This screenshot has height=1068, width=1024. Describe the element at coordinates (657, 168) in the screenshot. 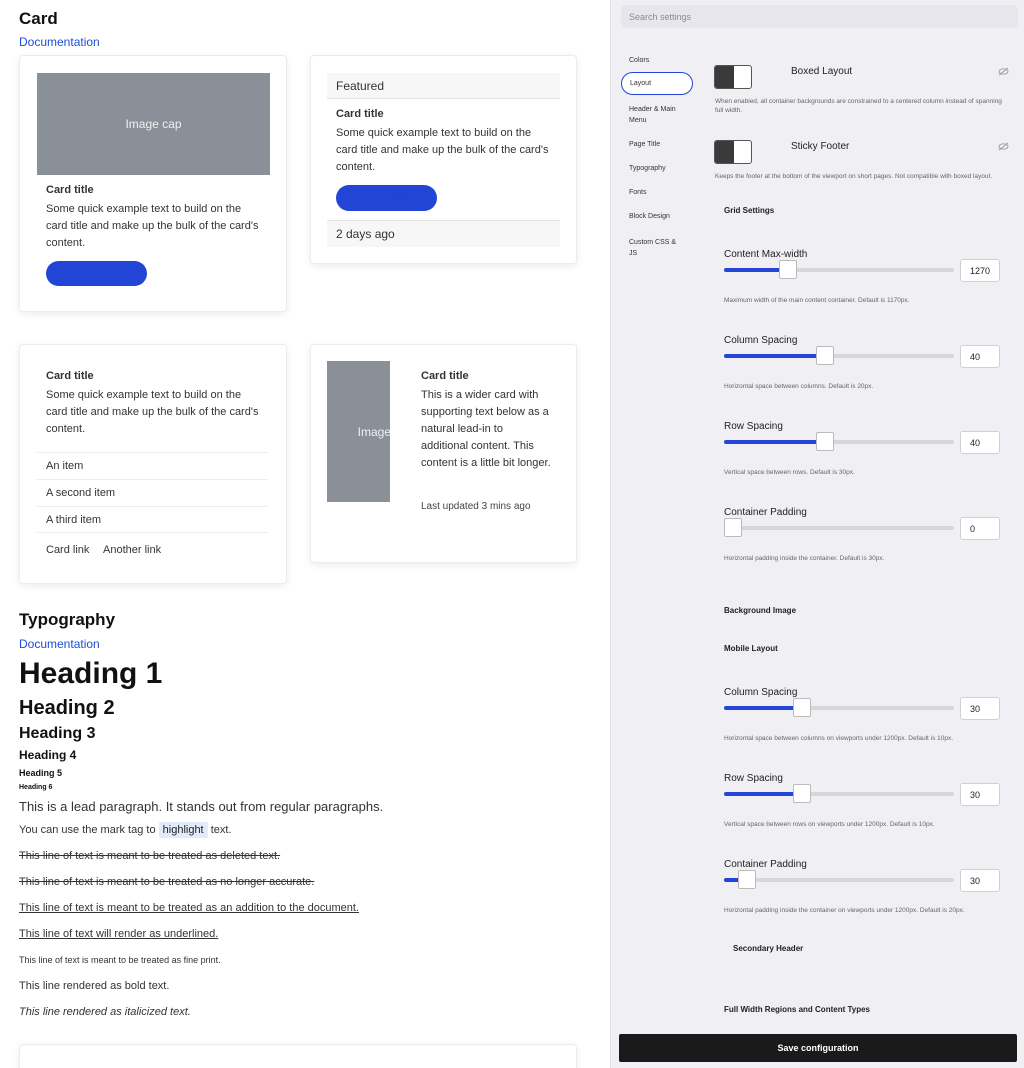

I see `nav-item-typography: Typography` at that location.